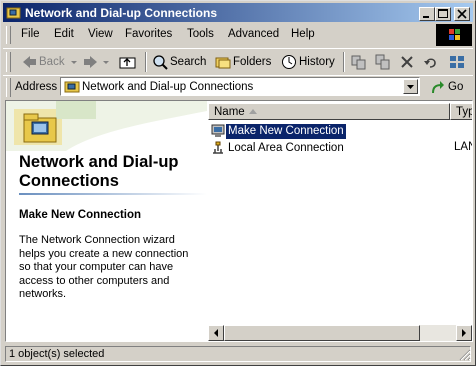 This screenshot has height=366, width=476. Describe the element at coordinates (456, 87) in the screenshot. I see `go-label: Go` at that location.